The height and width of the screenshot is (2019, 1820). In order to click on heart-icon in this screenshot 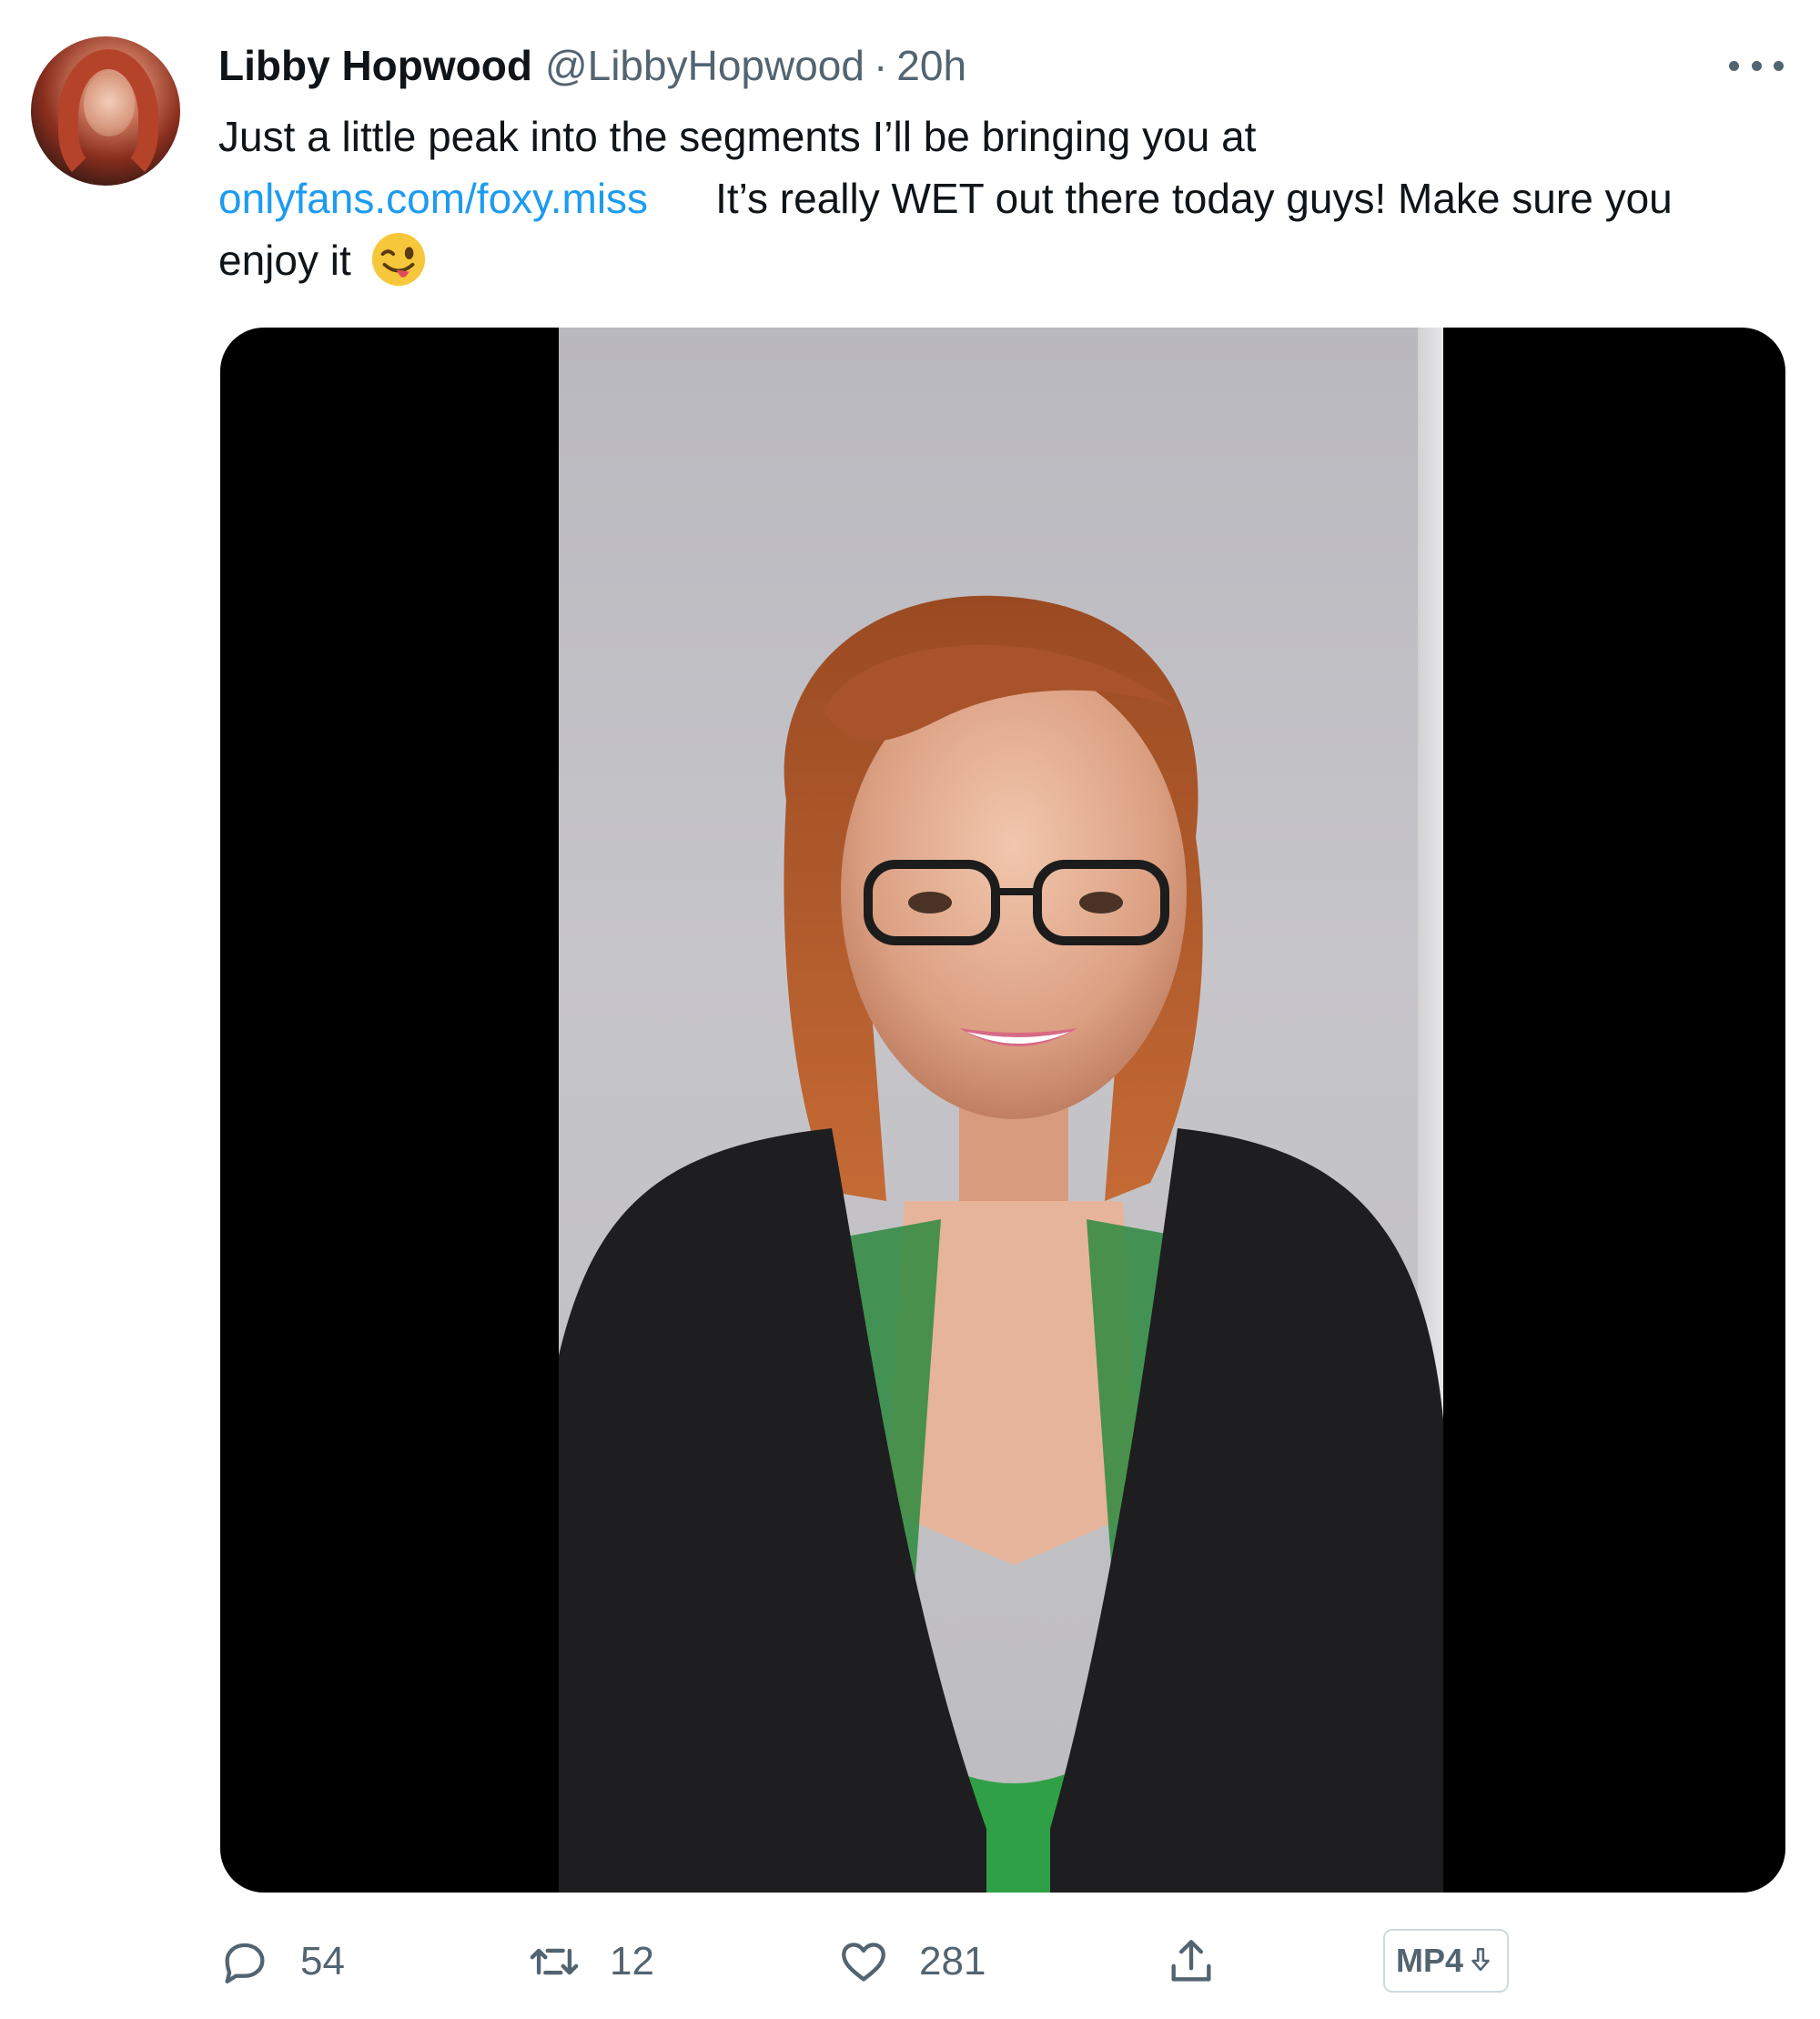, I will do `click(864, 1962)`.